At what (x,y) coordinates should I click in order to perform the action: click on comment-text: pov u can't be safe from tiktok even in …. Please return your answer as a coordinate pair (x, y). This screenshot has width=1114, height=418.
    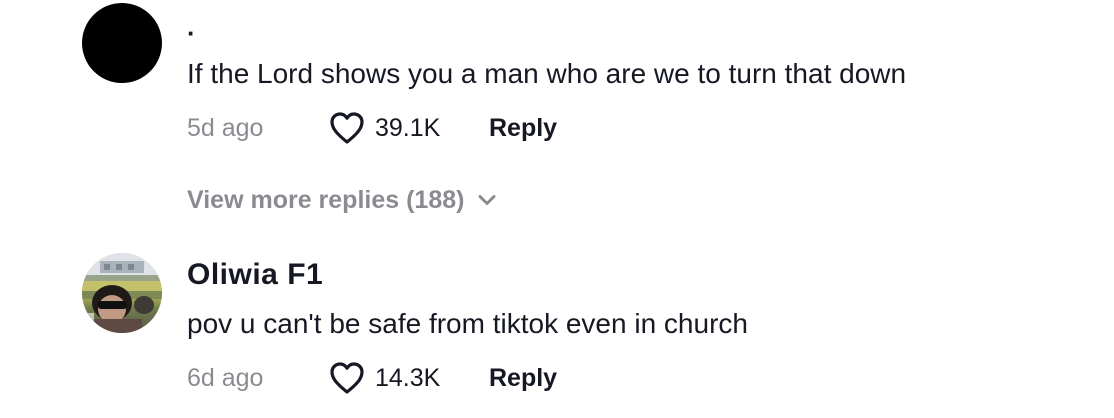
    Looking at the image, I should click on (467, 323).